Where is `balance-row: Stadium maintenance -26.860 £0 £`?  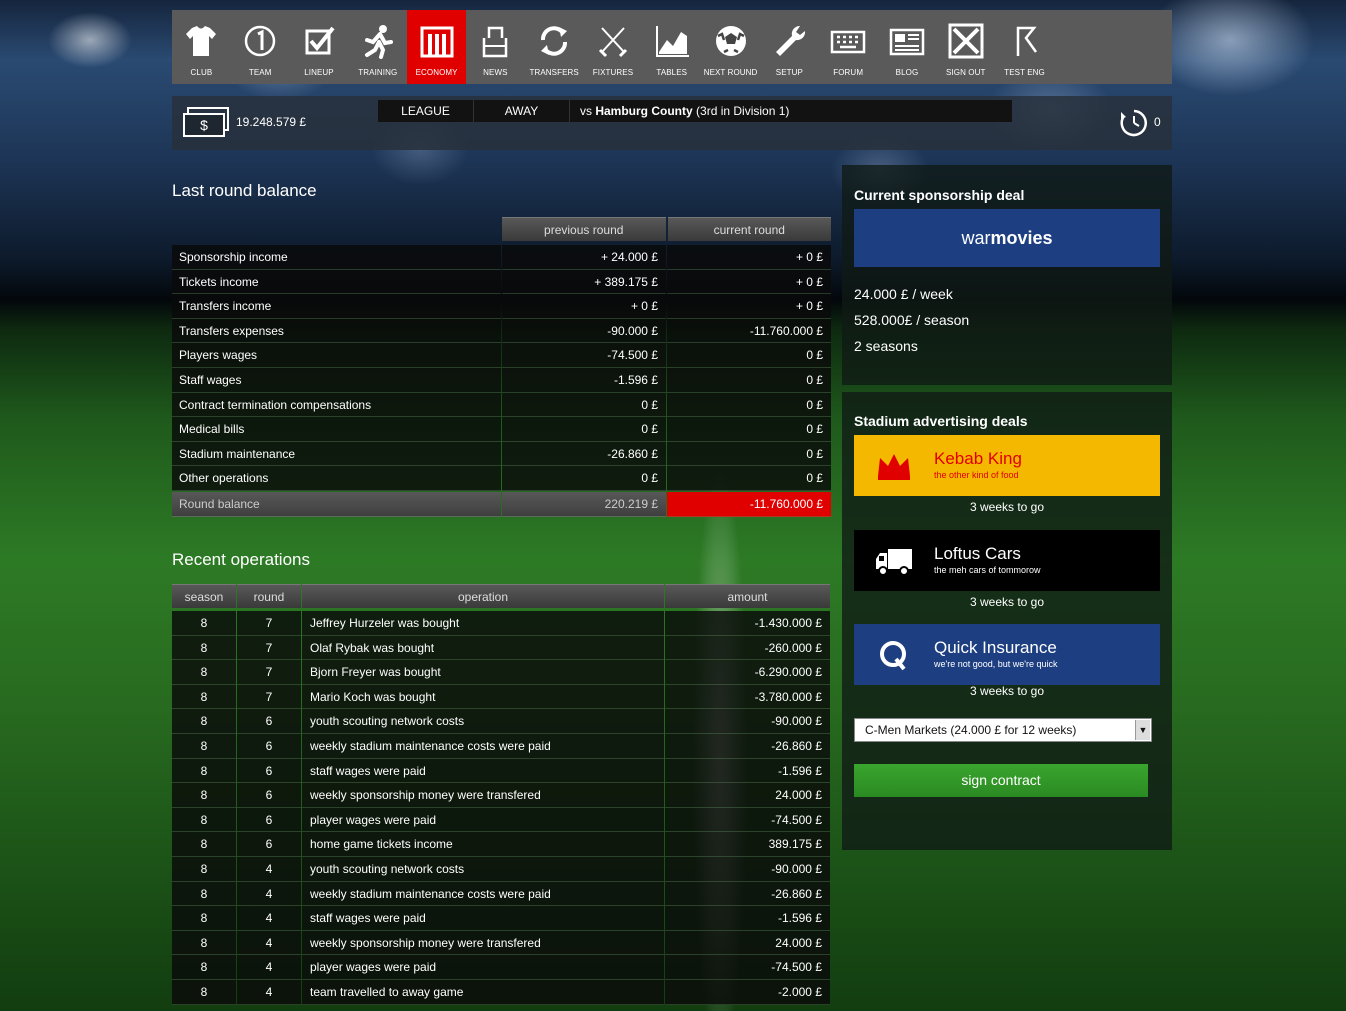
balance-row: Stadium maintenance -26.860 £0 £ is located at coordinates (501, 454).